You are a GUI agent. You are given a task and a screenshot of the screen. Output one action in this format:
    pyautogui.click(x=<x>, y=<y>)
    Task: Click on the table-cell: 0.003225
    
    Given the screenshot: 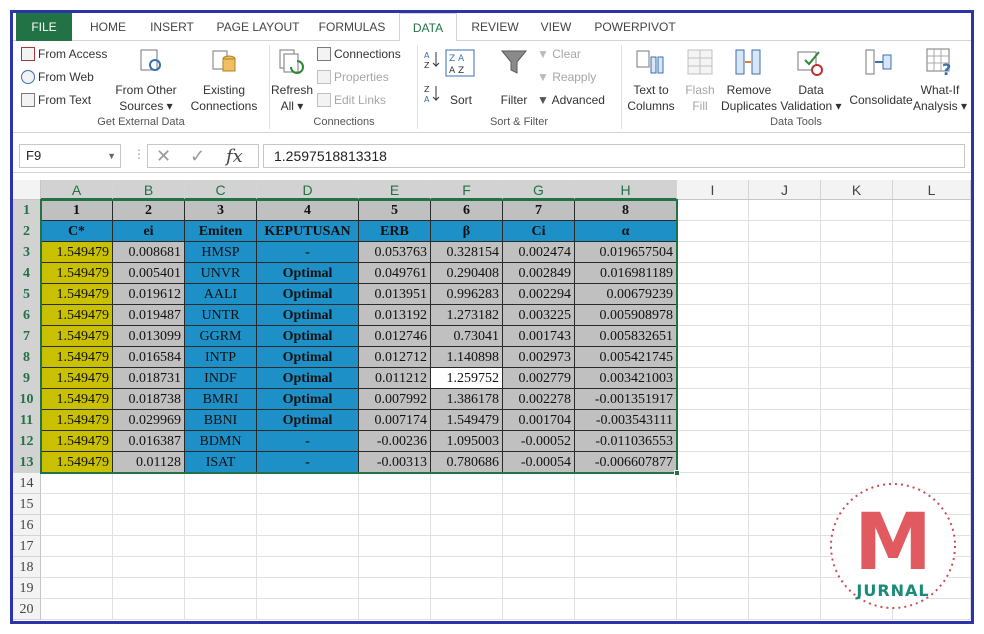 What is the action you would take?
    pyautogui.click(x=539, y=315)
    